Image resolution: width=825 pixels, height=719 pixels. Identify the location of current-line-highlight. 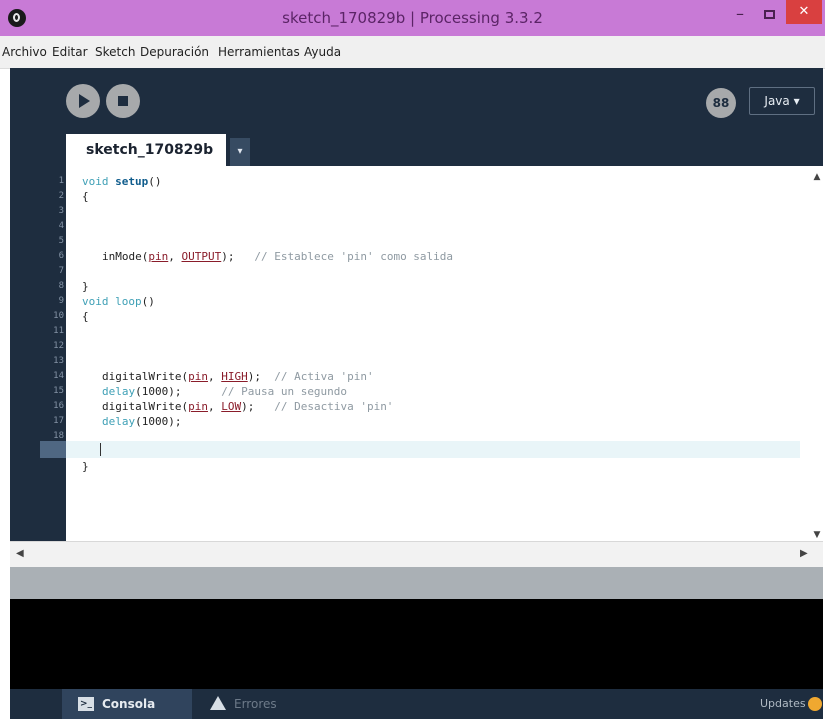
(433, 449).